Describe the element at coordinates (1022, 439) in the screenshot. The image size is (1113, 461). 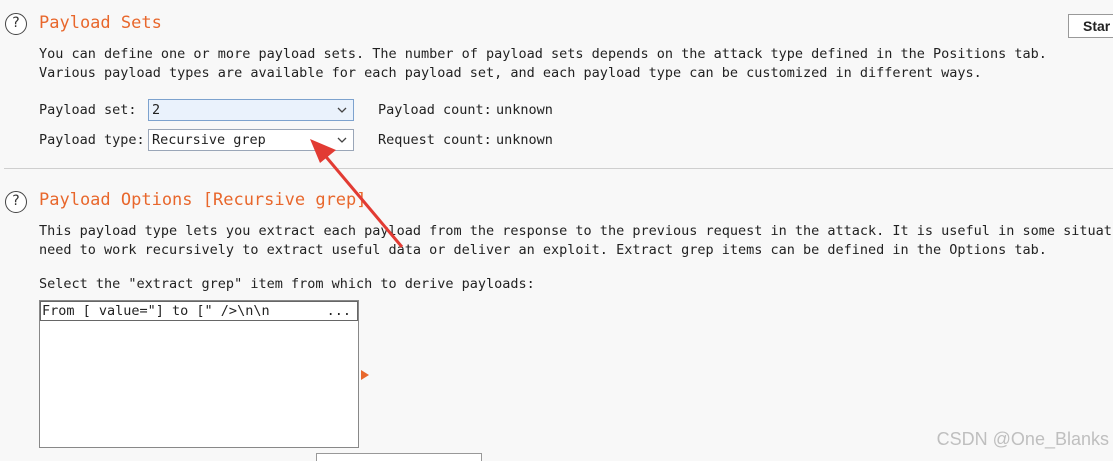
I see `watermark: CSDN @One_Blanks` at that location.